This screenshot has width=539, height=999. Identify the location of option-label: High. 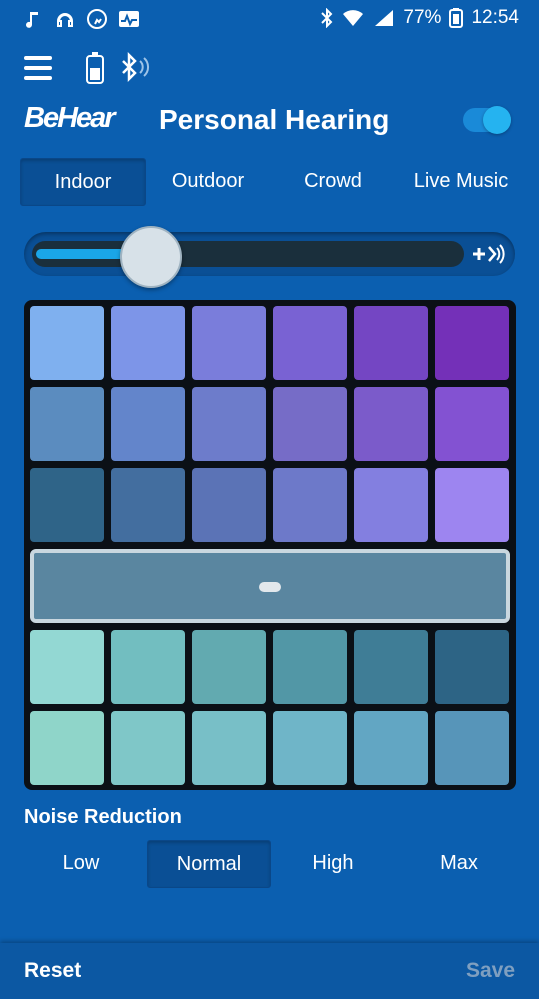
(333, 862).